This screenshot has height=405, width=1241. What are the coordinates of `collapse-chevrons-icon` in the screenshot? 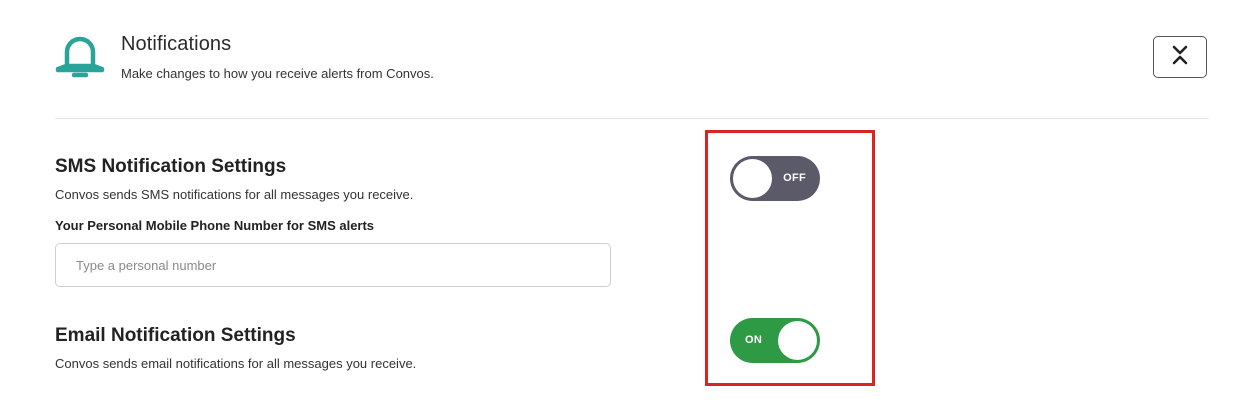 It's located at (1180, 57).